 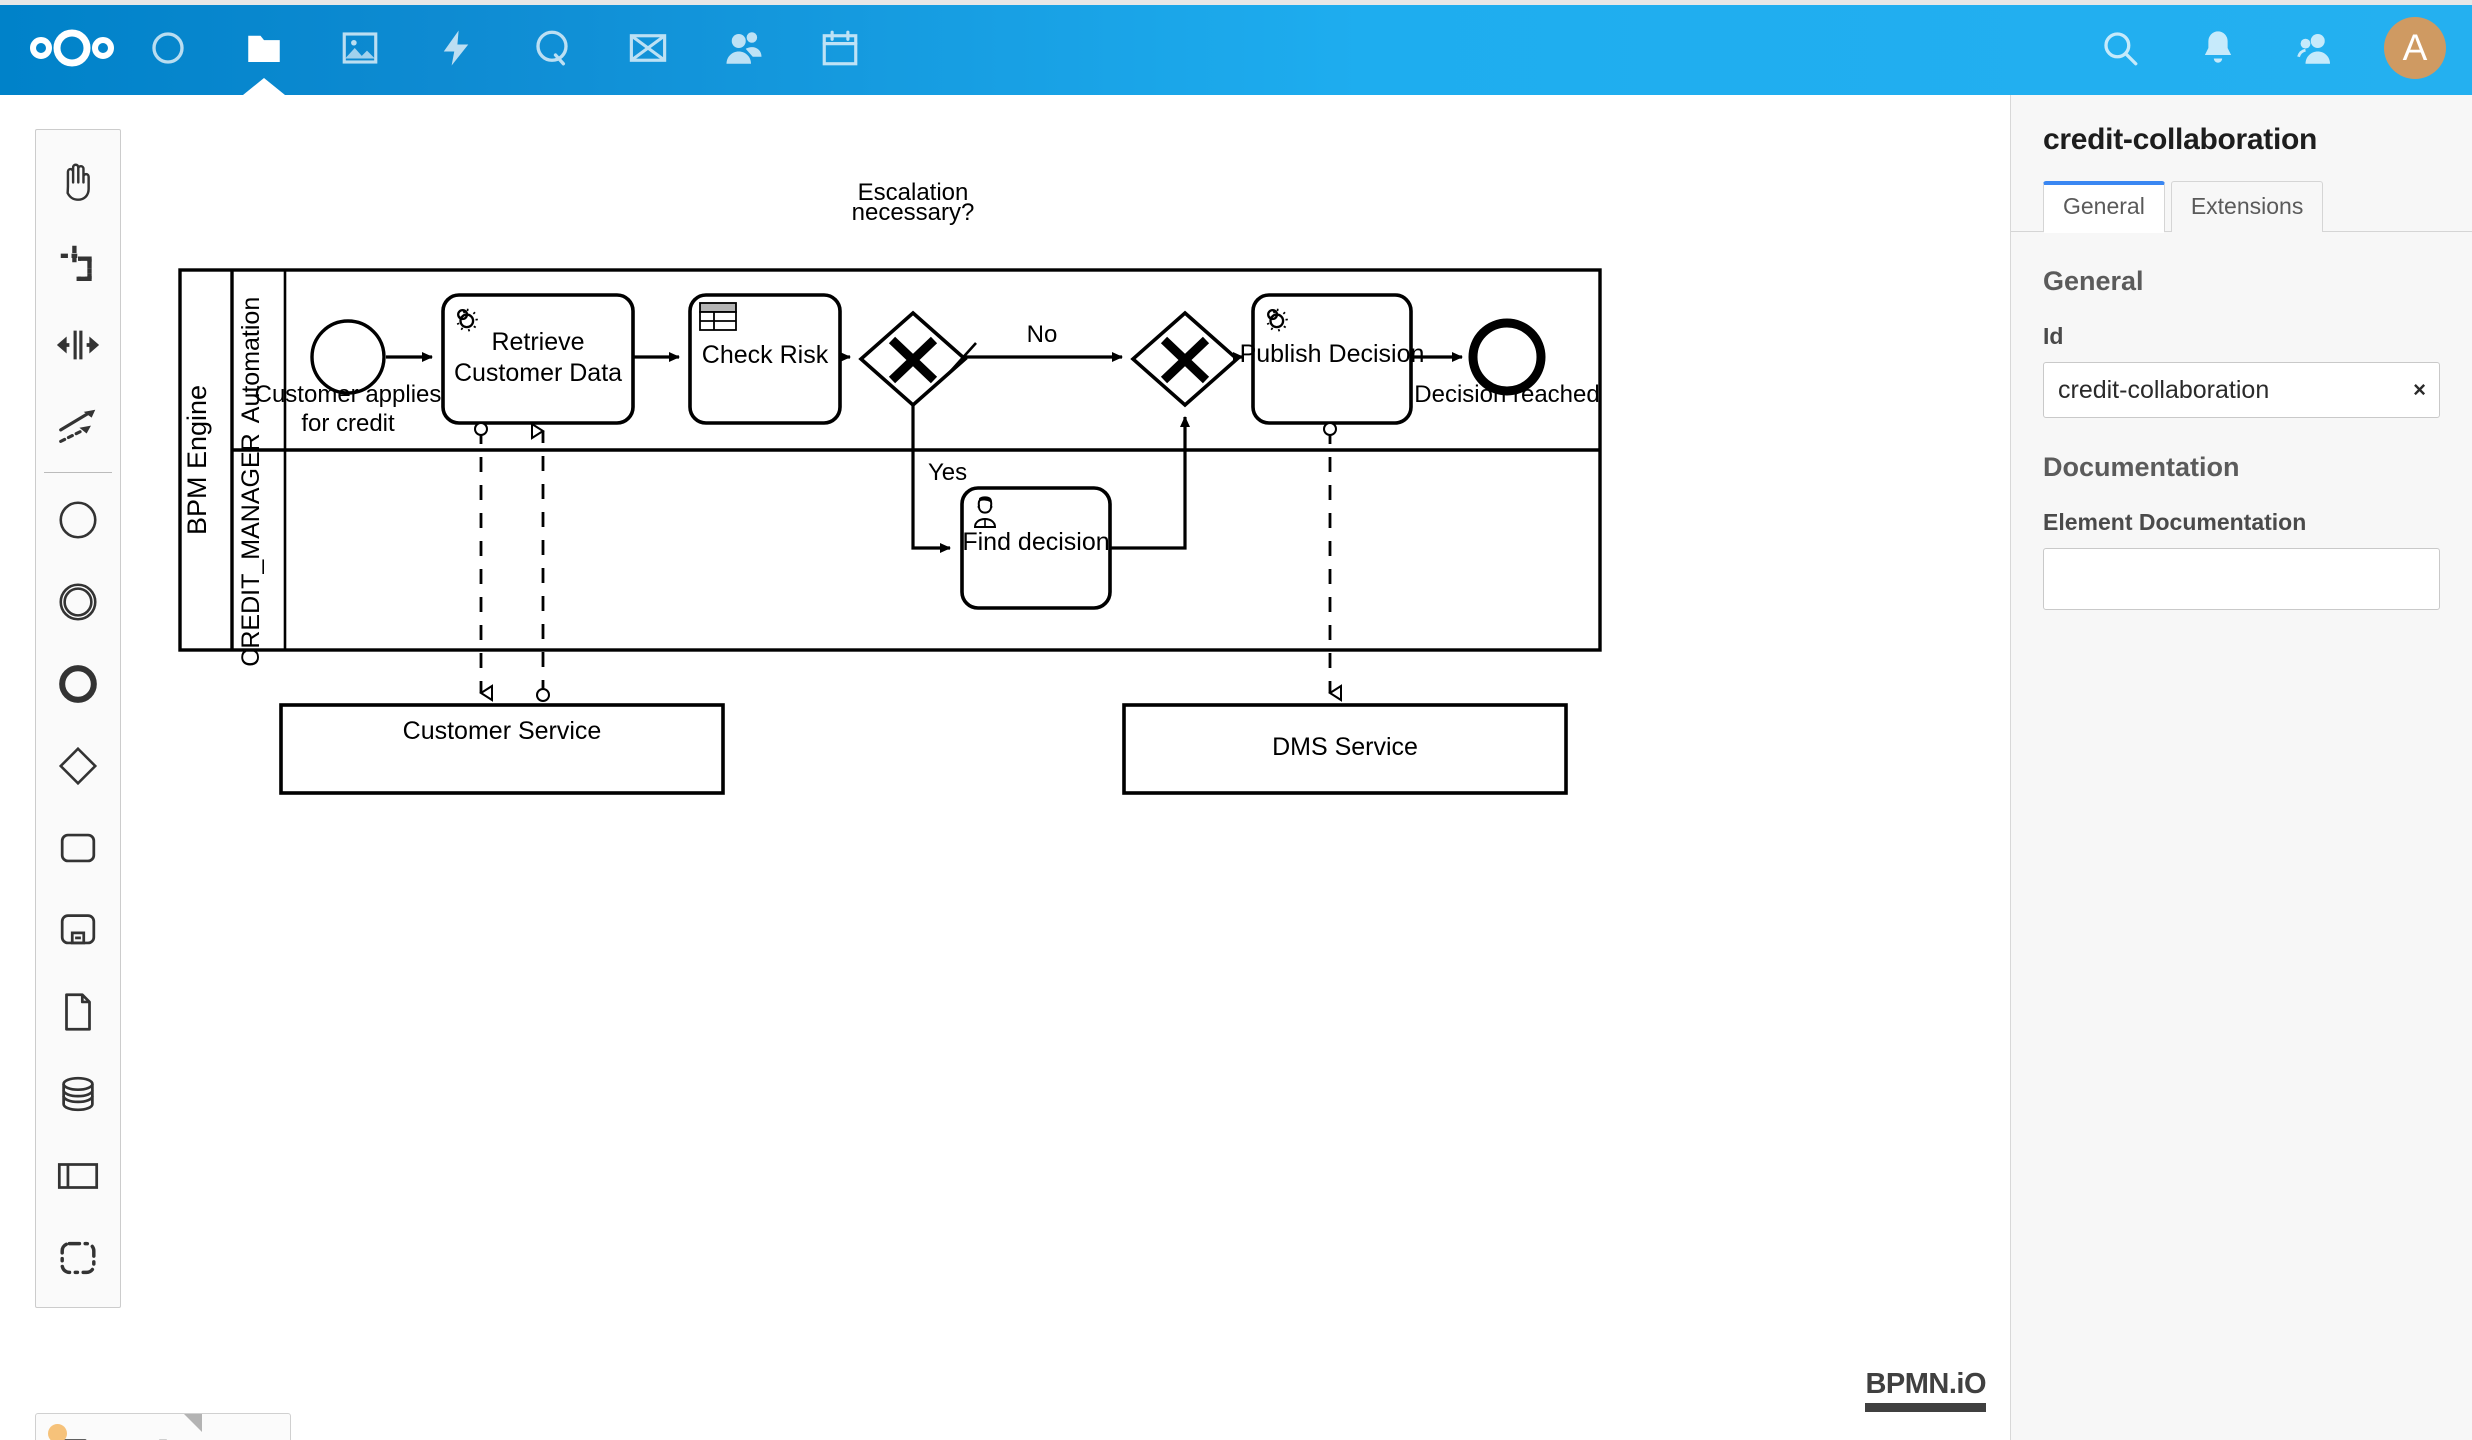 What do you see at coordinates (1925, 1407) in the screenshot?
I see `bpmnio-logo-bar` at bounding box center [1925, 1407].